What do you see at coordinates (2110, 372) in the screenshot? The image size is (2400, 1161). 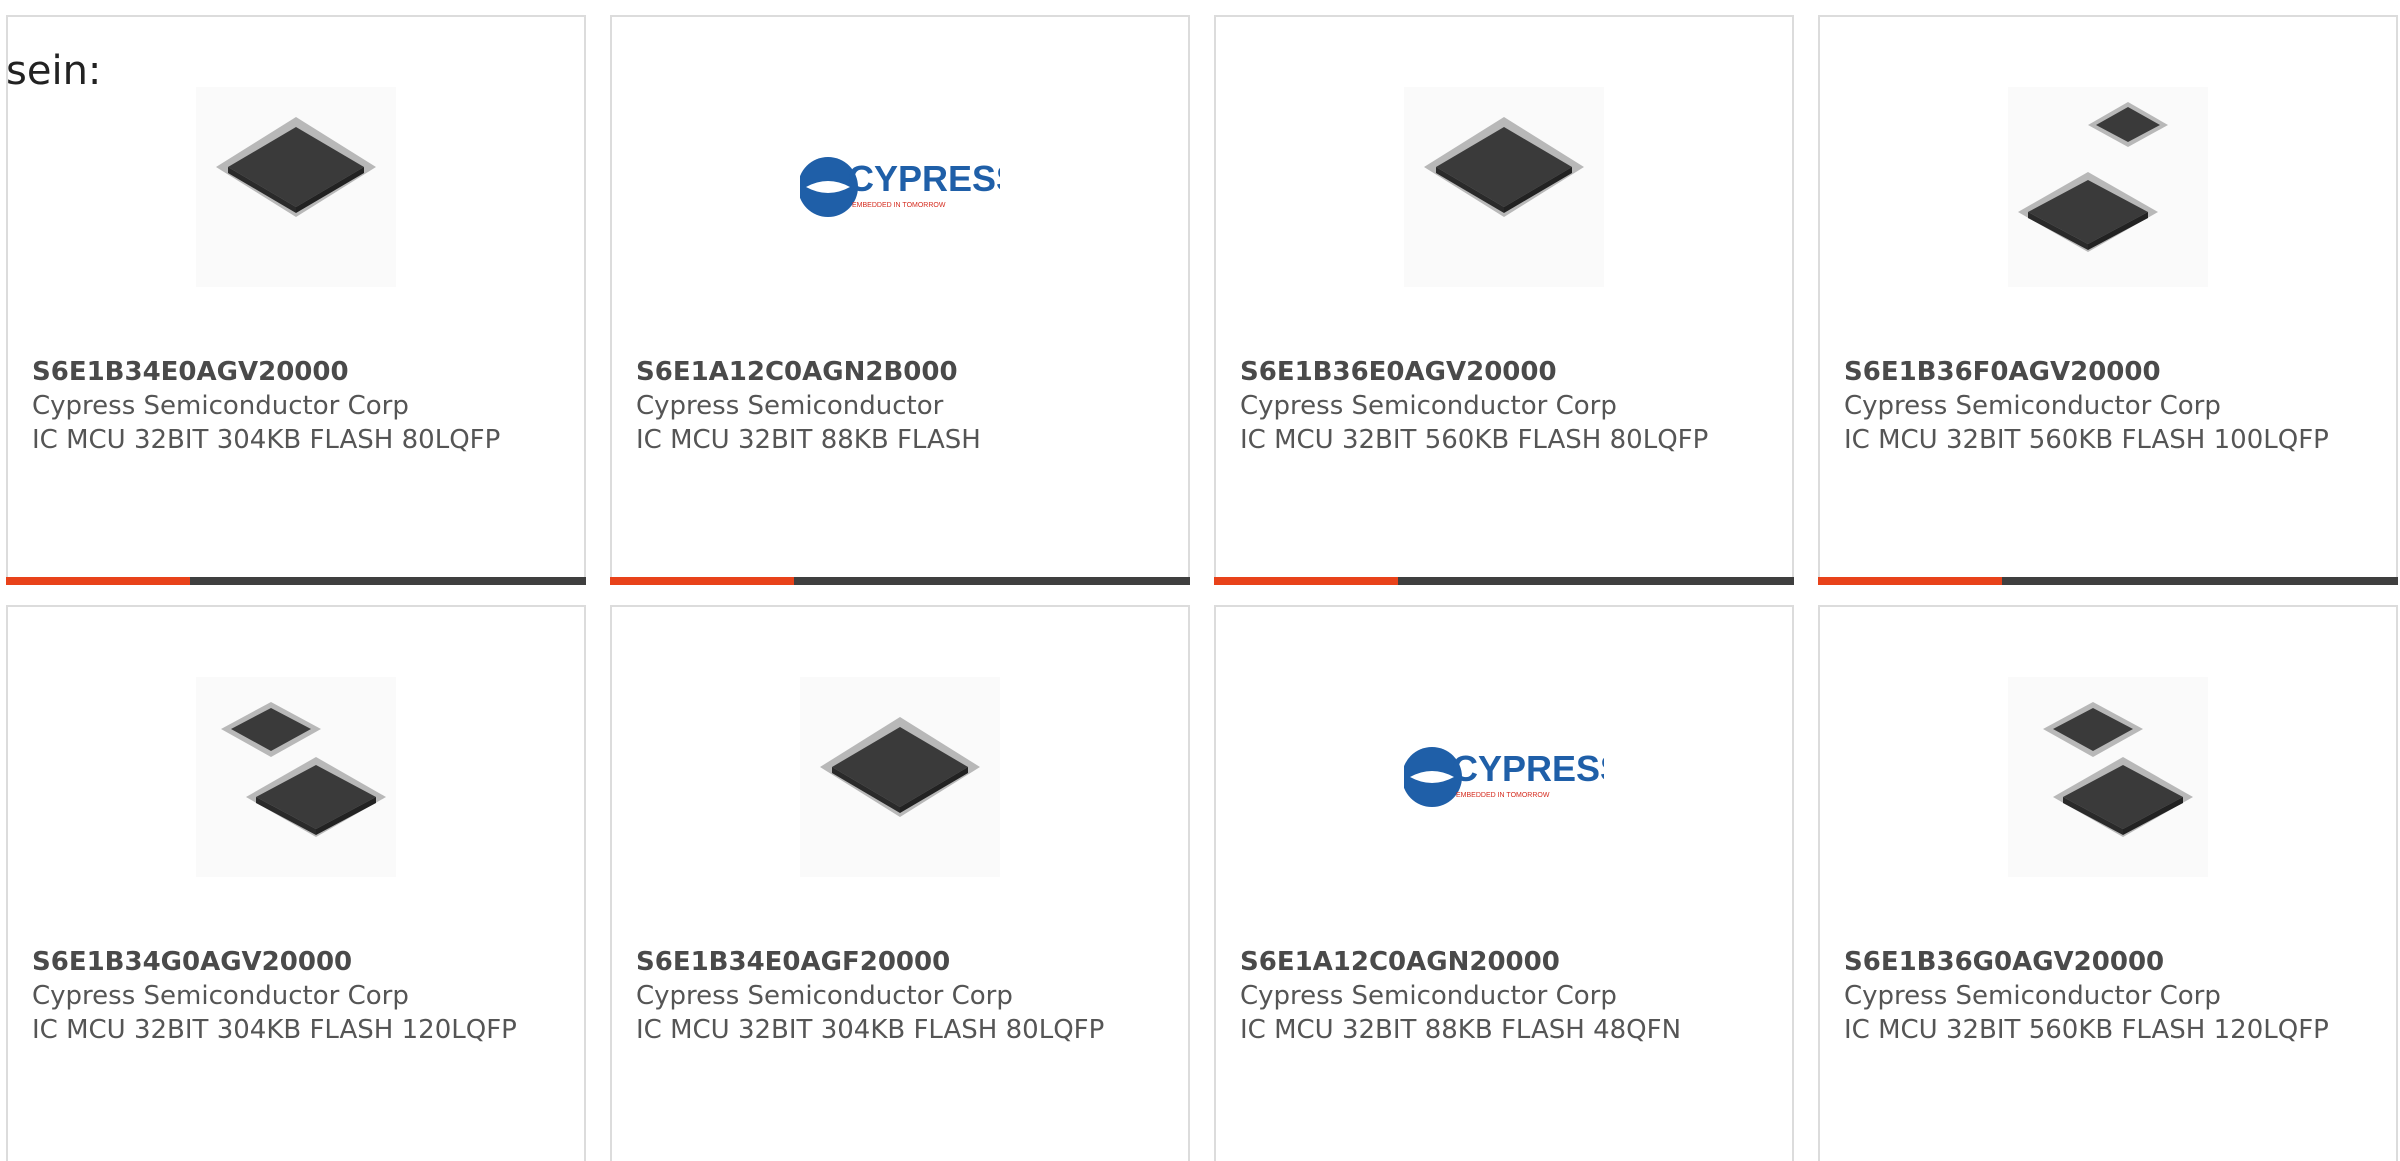 I see `part-number: S6E1B36F0AGV20000` at bounding box center [2110, 372].